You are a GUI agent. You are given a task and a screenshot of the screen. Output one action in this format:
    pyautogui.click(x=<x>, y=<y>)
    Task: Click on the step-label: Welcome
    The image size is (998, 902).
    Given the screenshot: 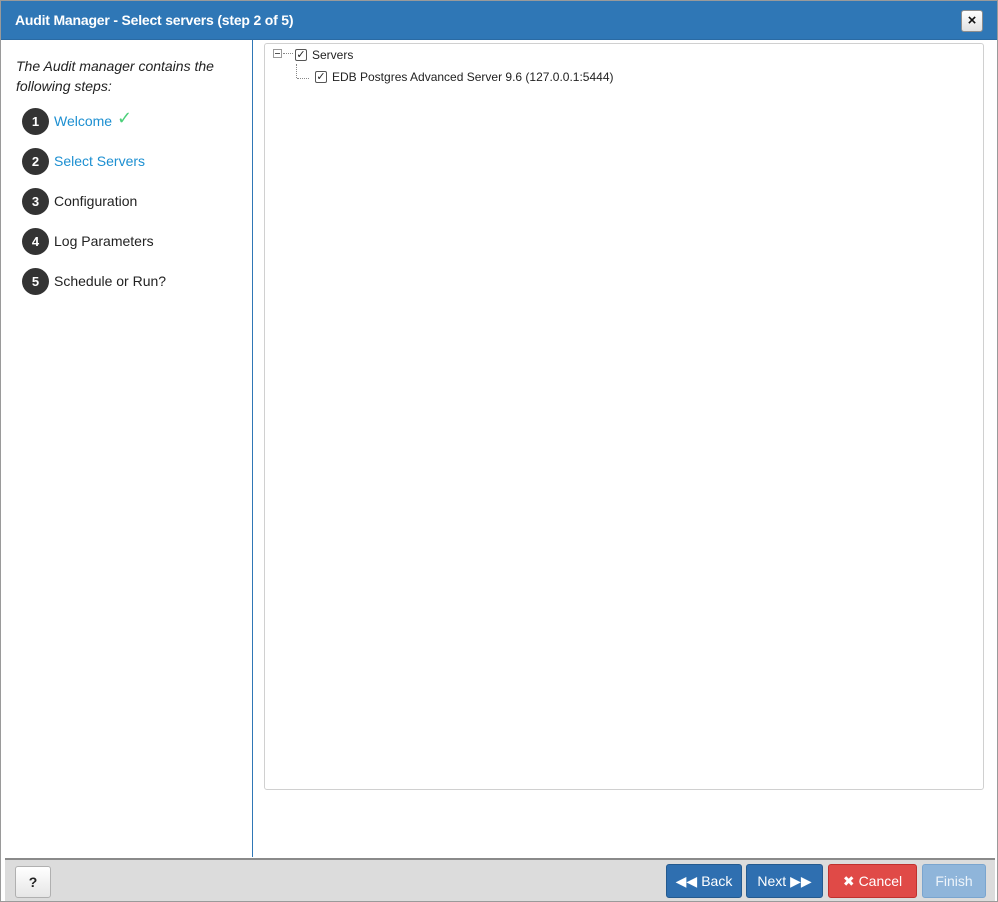 What is the action you would take?
    pyautogui.click(x=83, y=121)
    